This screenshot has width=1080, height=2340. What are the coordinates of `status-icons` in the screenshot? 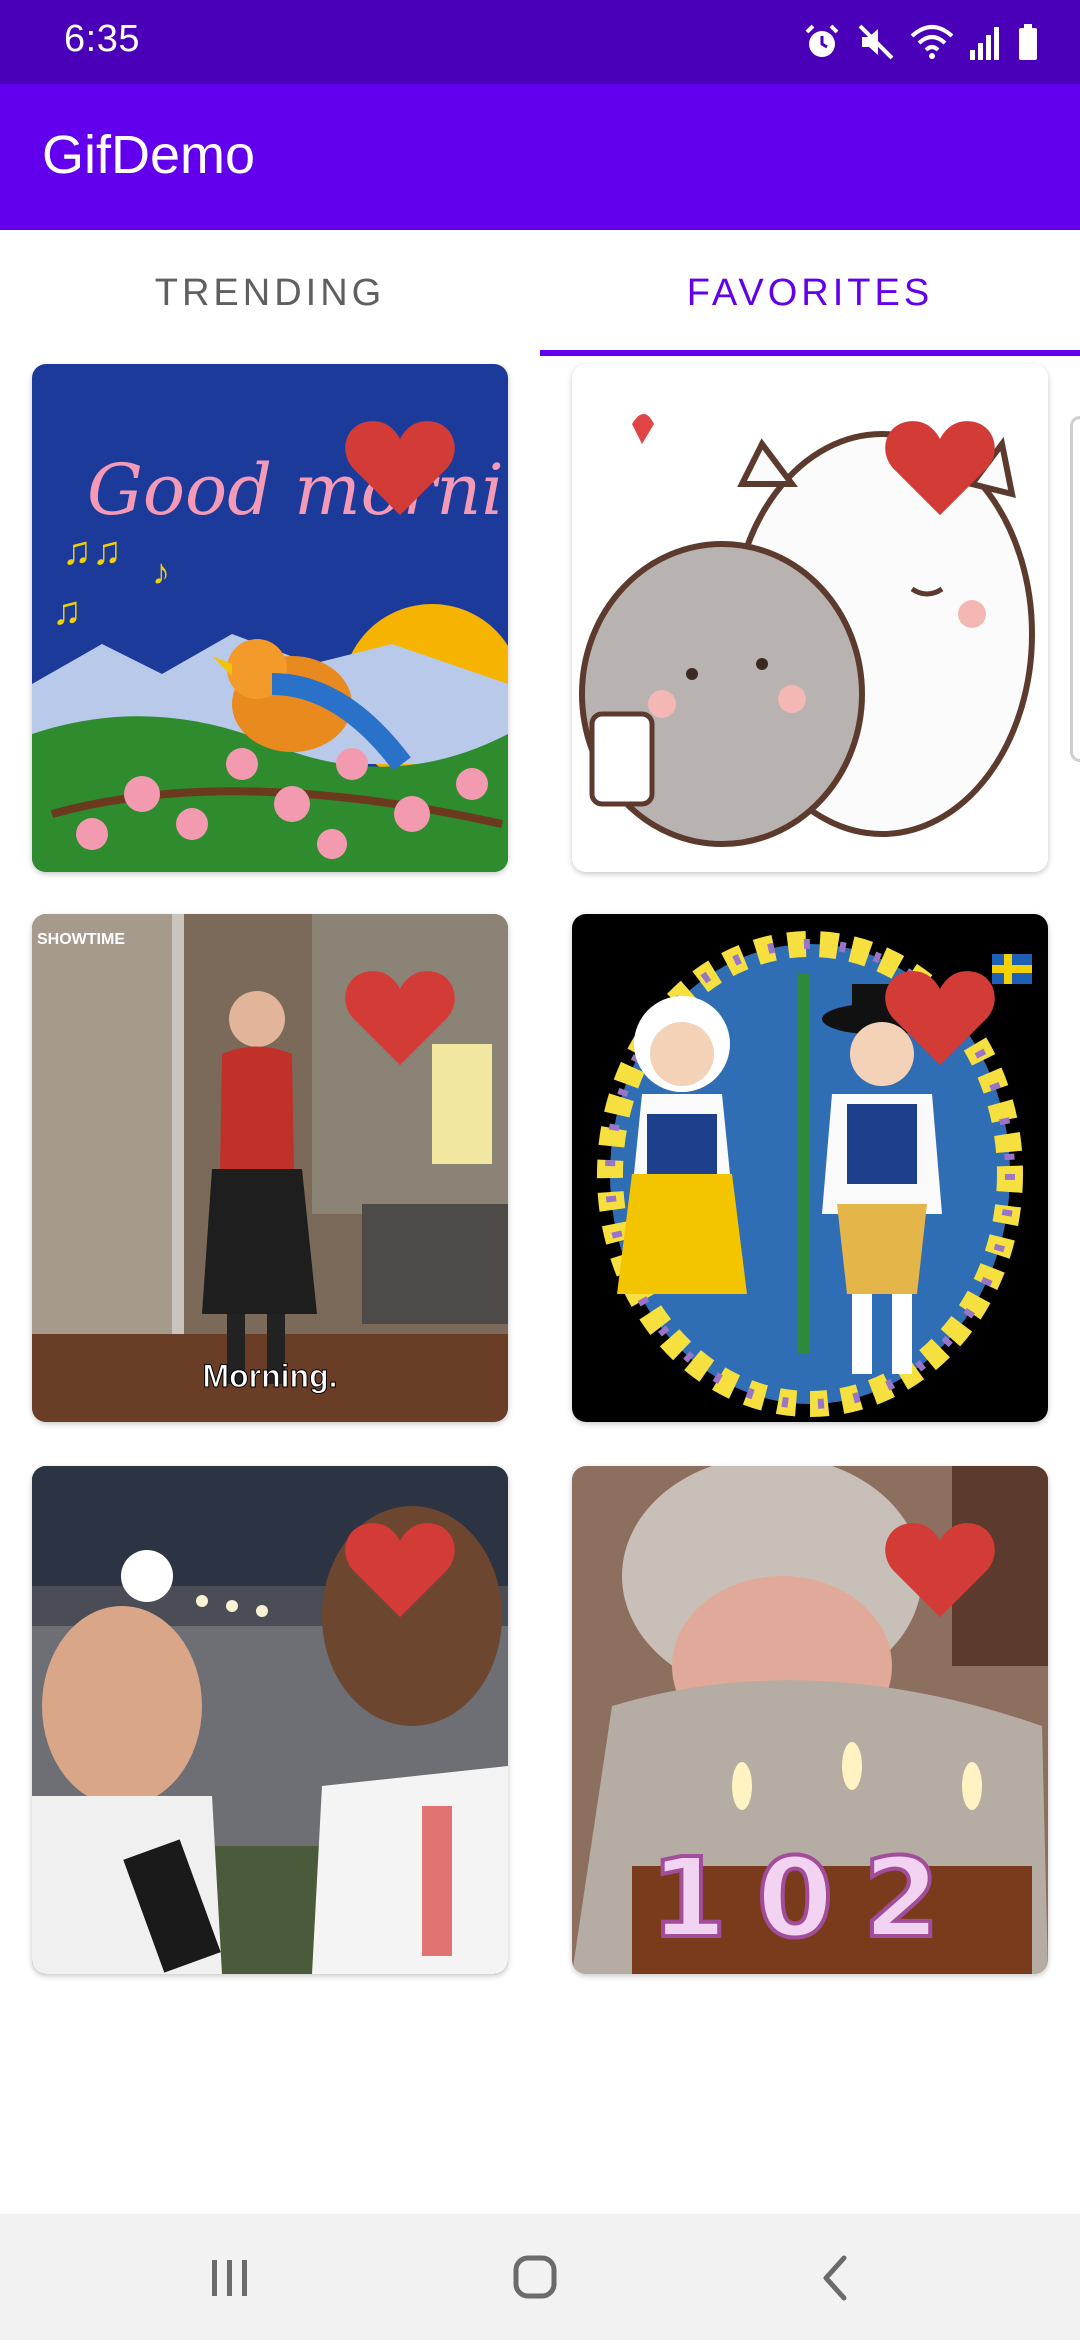 It's located at (921, 42).